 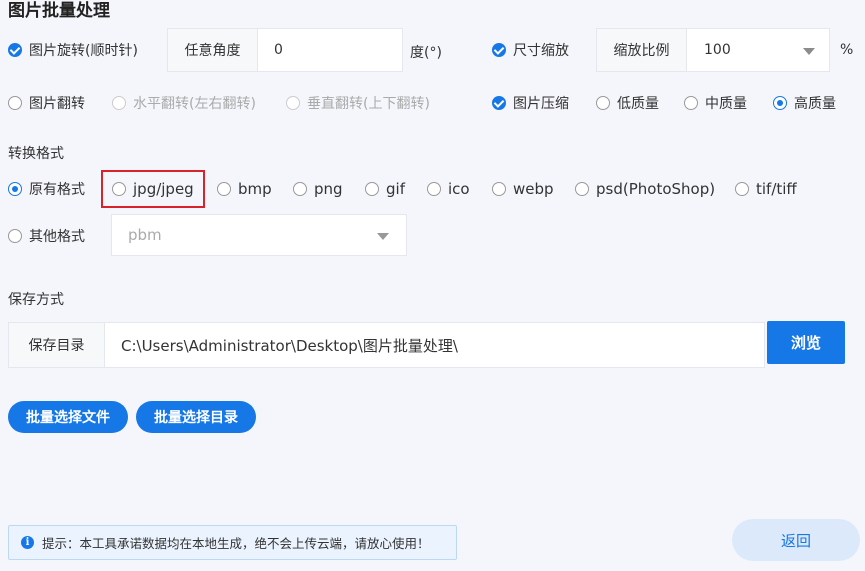 I want to click on flip-horizontal-label: 水平翻转(左右翻转), so click(x=194, y=104).